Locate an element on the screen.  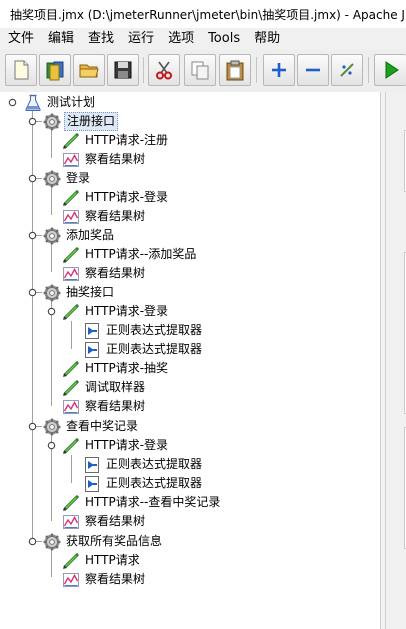
menu-options: 选项 is located at coordinates (181, 39).